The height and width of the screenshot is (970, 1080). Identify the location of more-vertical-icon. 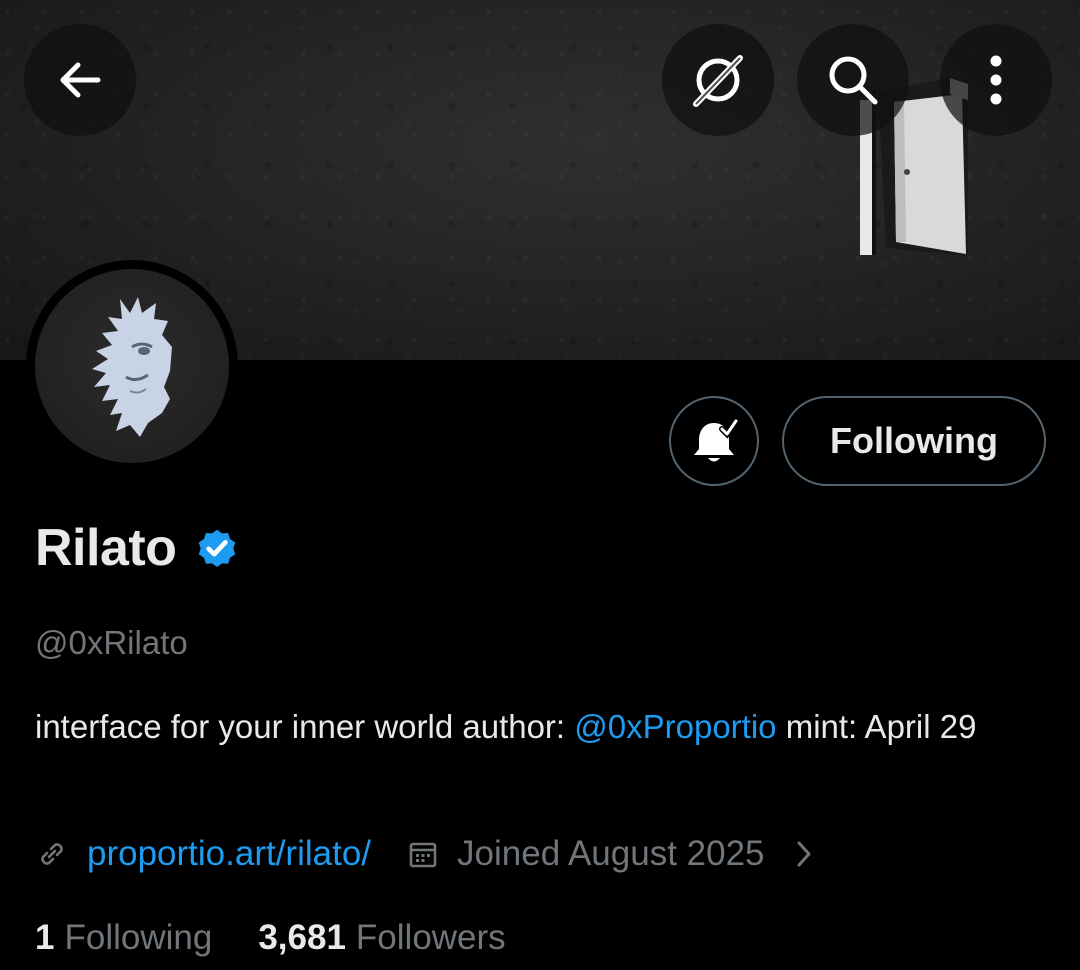
(996, 80).